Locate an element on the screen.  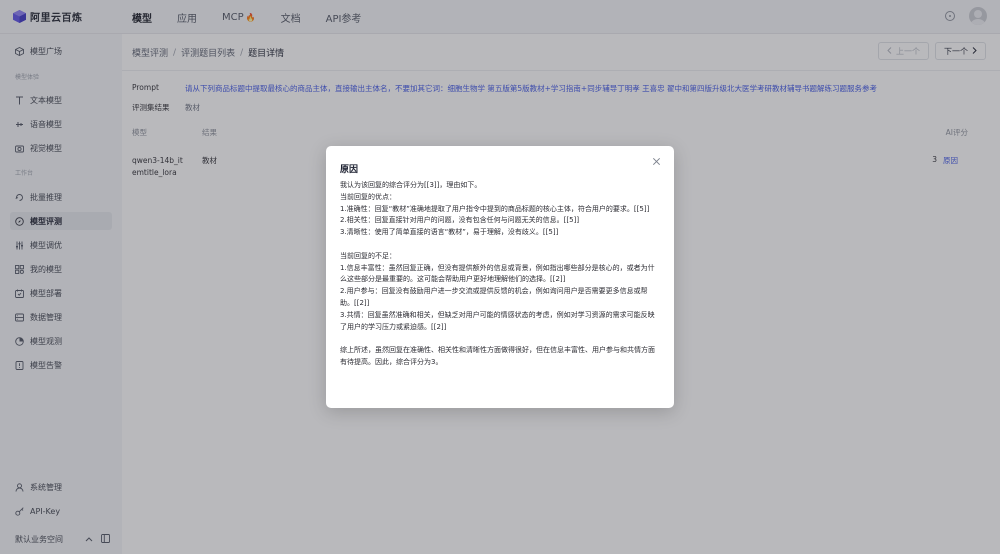
dialog-line: 当前回复的不足： is located at coordinates (368, 255).